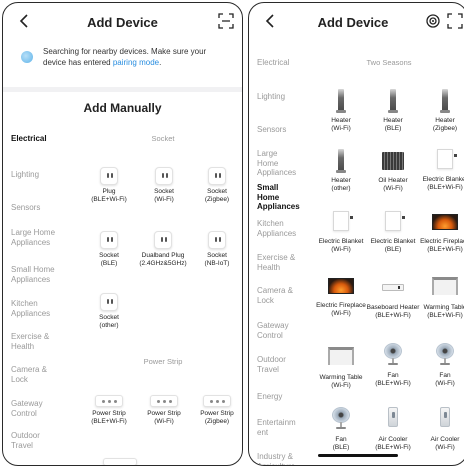 This screenshot has height=468, width=464. Describe the element at coordinates (341, 171) in the screenshot. I see `device-heater-other: Heater (other)` at that location.